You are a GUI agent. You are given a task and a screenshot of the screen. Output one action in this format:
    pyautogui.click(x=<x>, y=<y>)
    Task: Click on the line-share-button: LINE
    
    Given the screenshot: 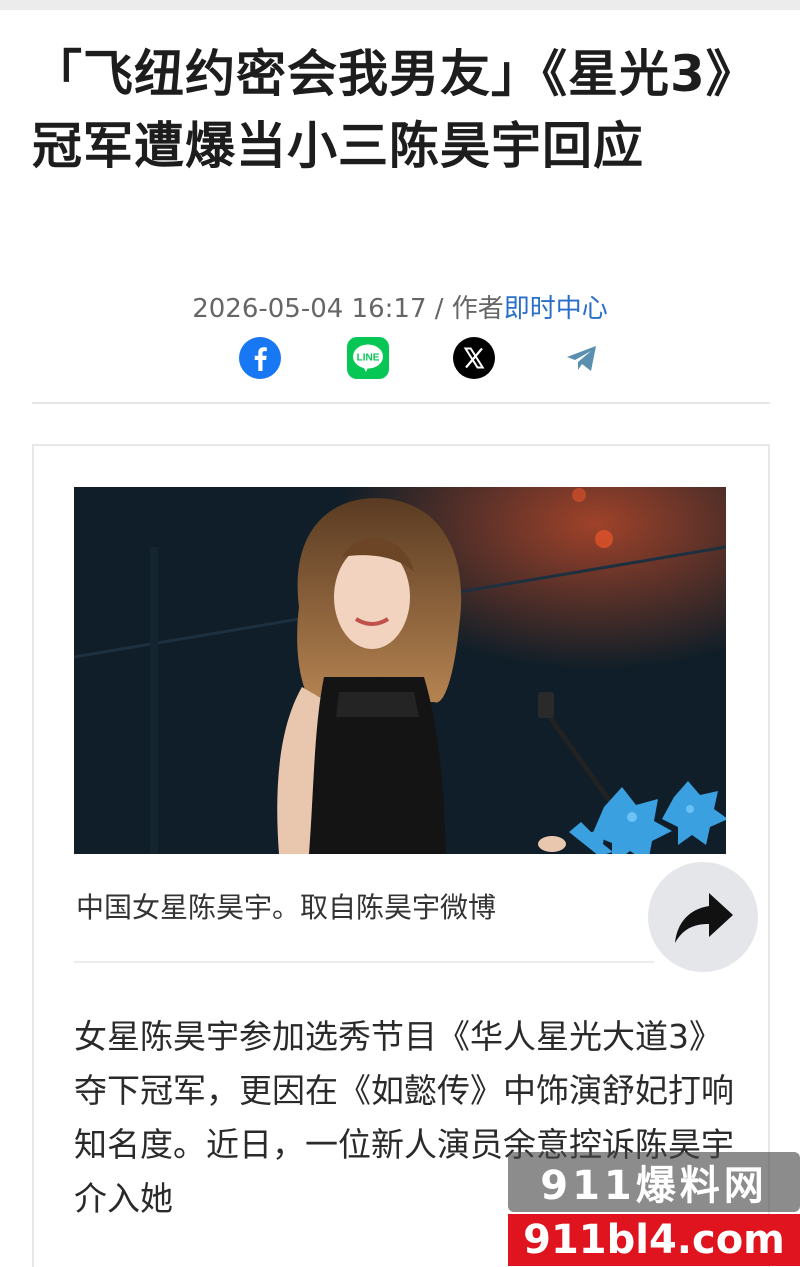 What is the action you would take?
    pyautogui.click(x=368, y=358)
    